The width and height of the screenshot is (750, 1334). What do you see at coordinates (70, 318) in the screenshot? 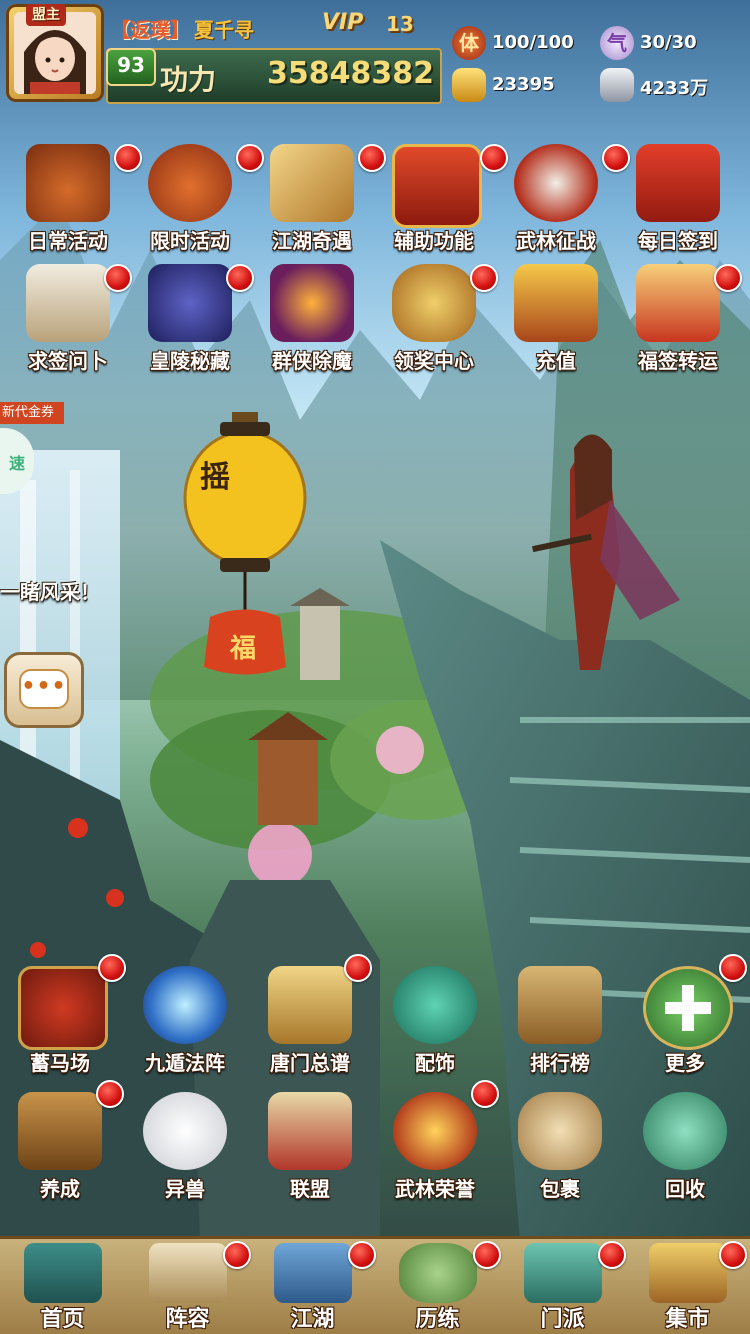
I see `menu-fortune: 求签问卜` at bounding box center [70, 318].